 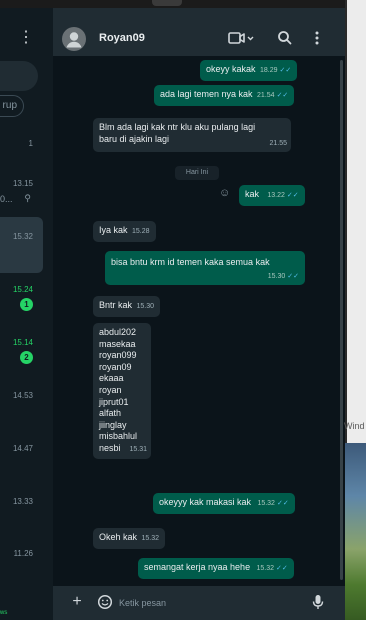 What do you see at coordinates (206, 94) in the screenshot?
I see `message-text: ada lagi temen nya kak` at bounding box center [206, 94].